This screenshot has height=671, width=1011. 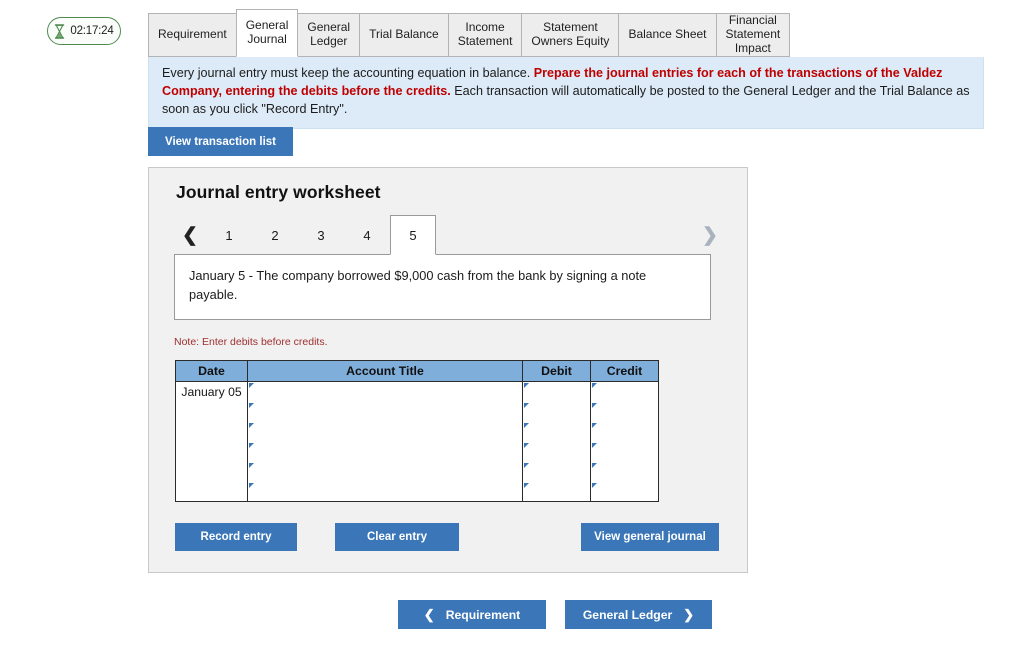 I want to click on tab-balance-sheet: Balance Sheet, so click(x=667, y=35).